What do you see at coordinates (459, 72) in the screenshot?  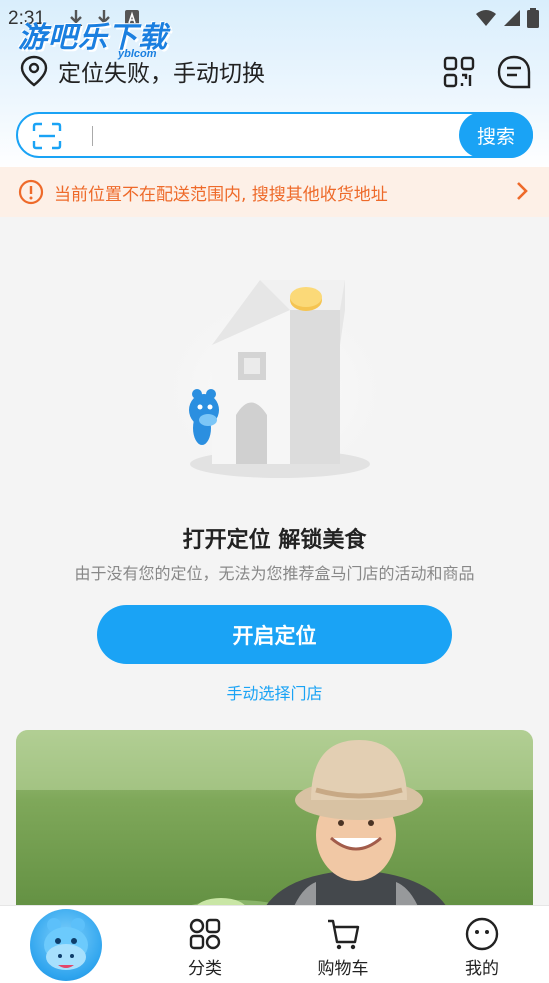 I see `qr-code-icon` at bounding box center [459, 72].